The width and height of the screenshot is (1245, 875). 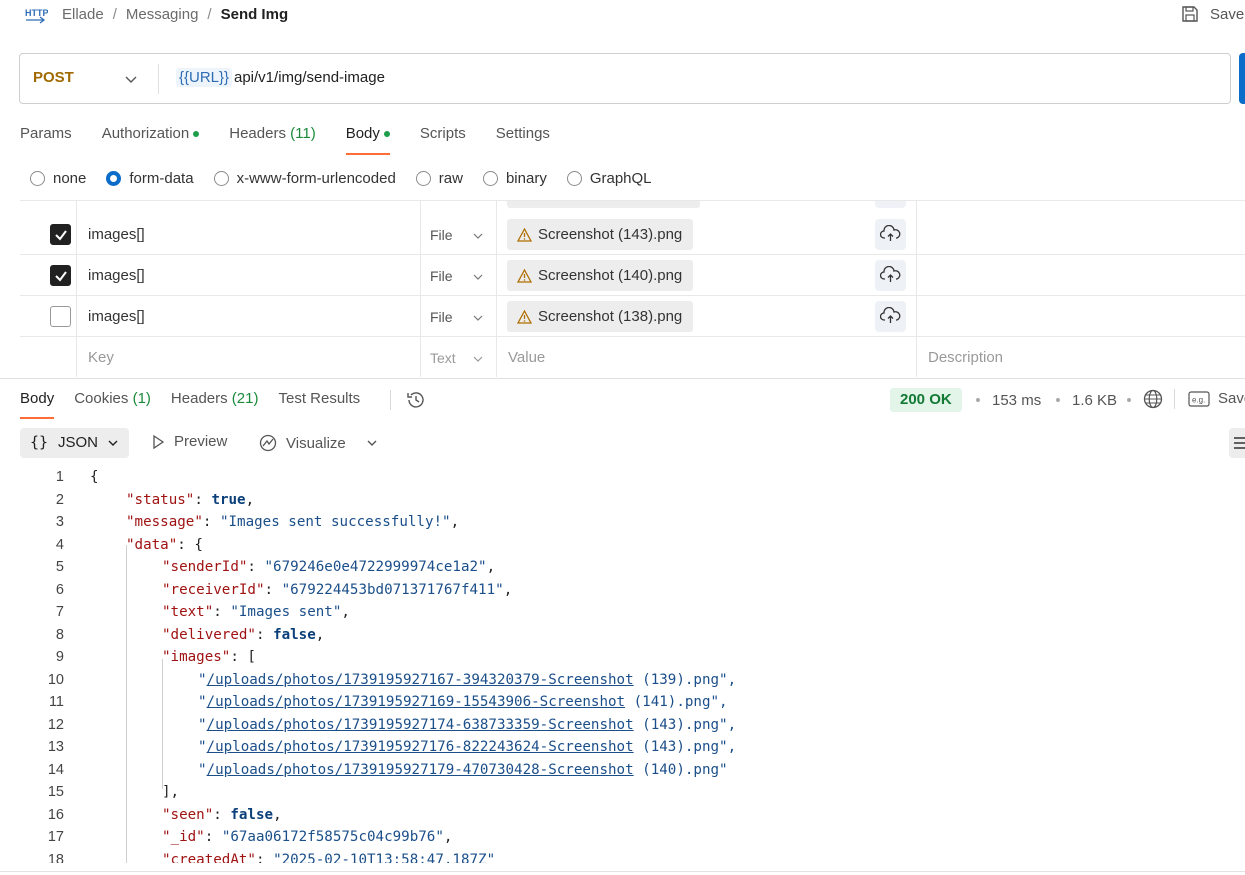 What do you see at coordinates (145, 133) in the screenshot?
I see `tab-label: Authorization` at bounding box center [145, 133].